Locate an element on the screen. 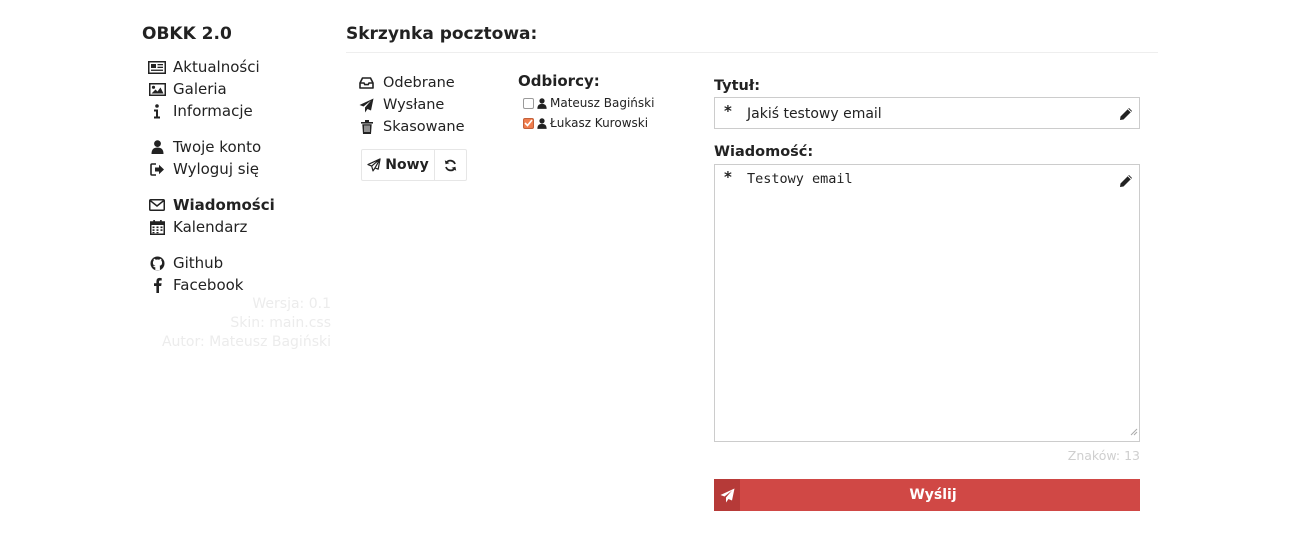  message-textarea-value: Testowy email is located at coordinates (800, 179).